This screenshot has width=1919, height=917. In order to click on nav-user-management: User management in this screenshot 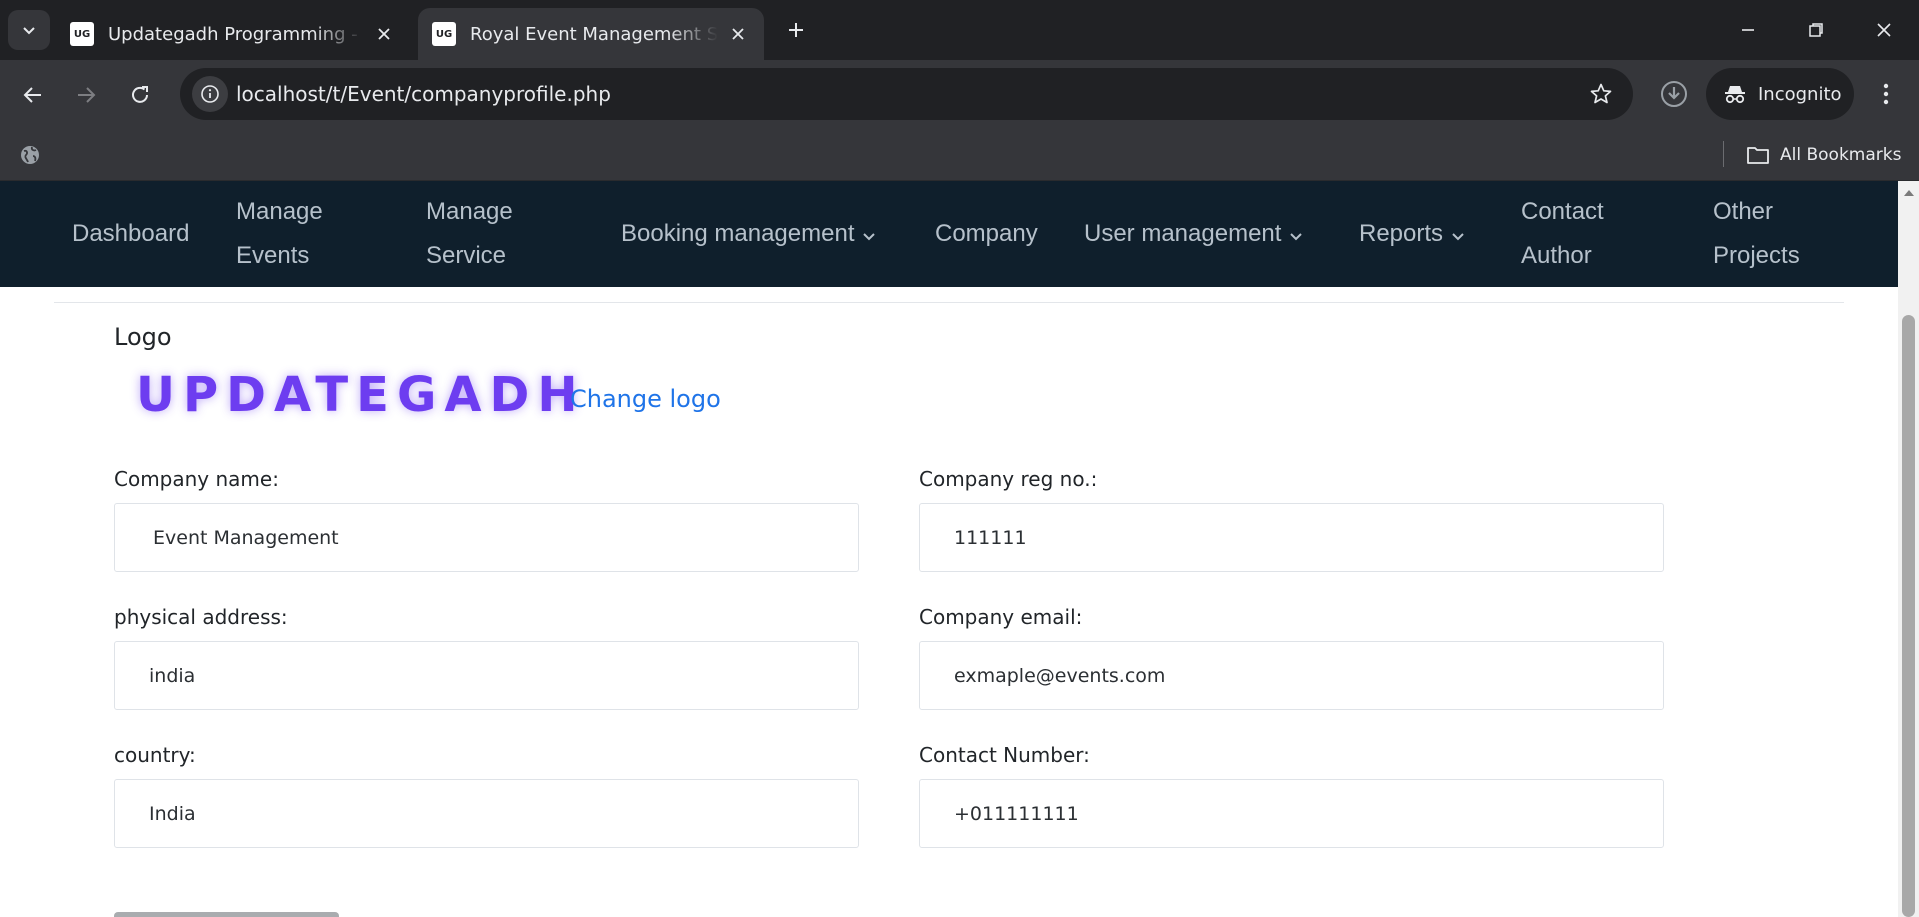, I will do `click(1193, 234)`.